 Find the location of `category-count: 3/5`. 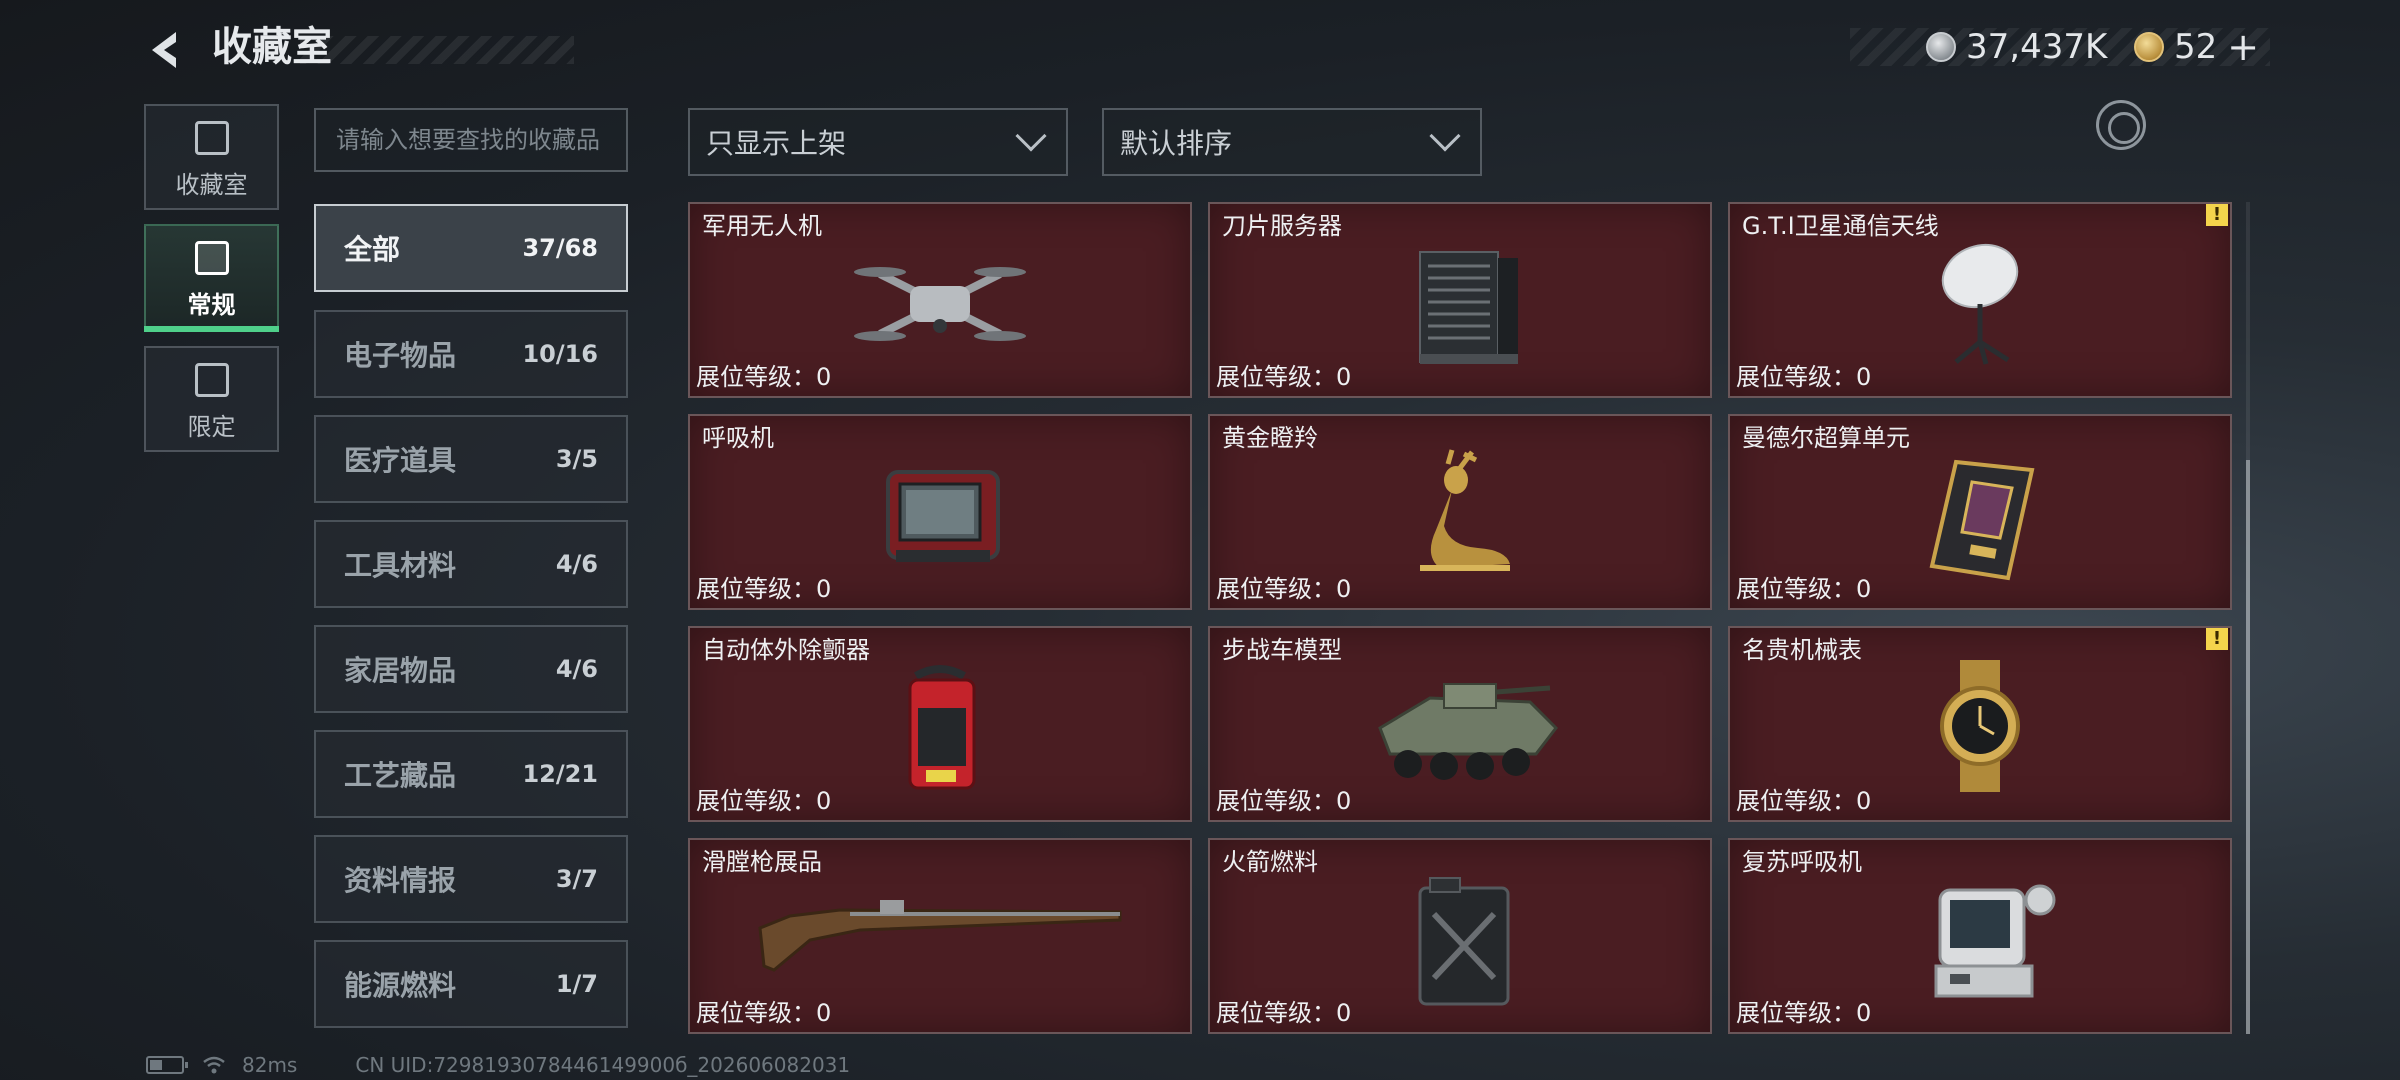

category-count: 3/5 is located at coordinates (576, 459).